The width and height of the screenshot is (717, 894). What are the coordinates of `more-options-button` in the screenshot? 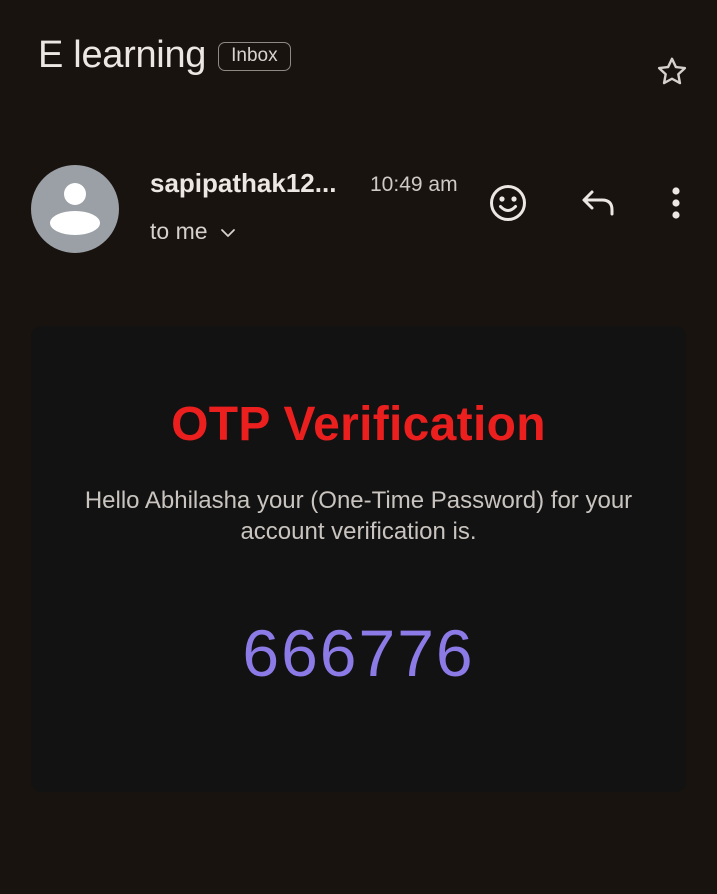 It's located at (676, 203).